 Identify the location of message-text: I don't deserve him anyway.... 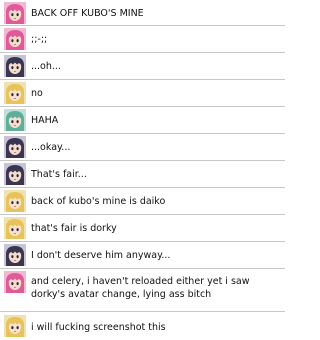
(101, 255).